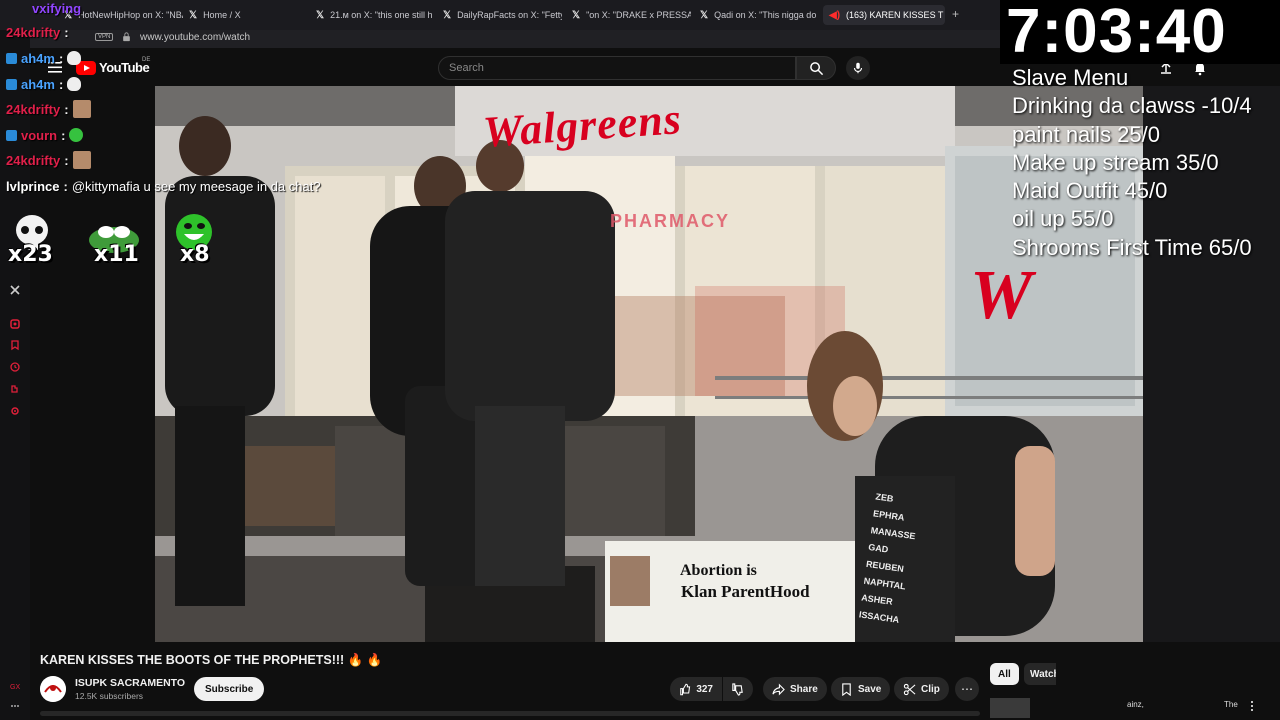  What do you see at coordinates (1116, 33) in the screenshot?
I see `stream-clock: 7:03:40` at bounding box center [1116, 33].